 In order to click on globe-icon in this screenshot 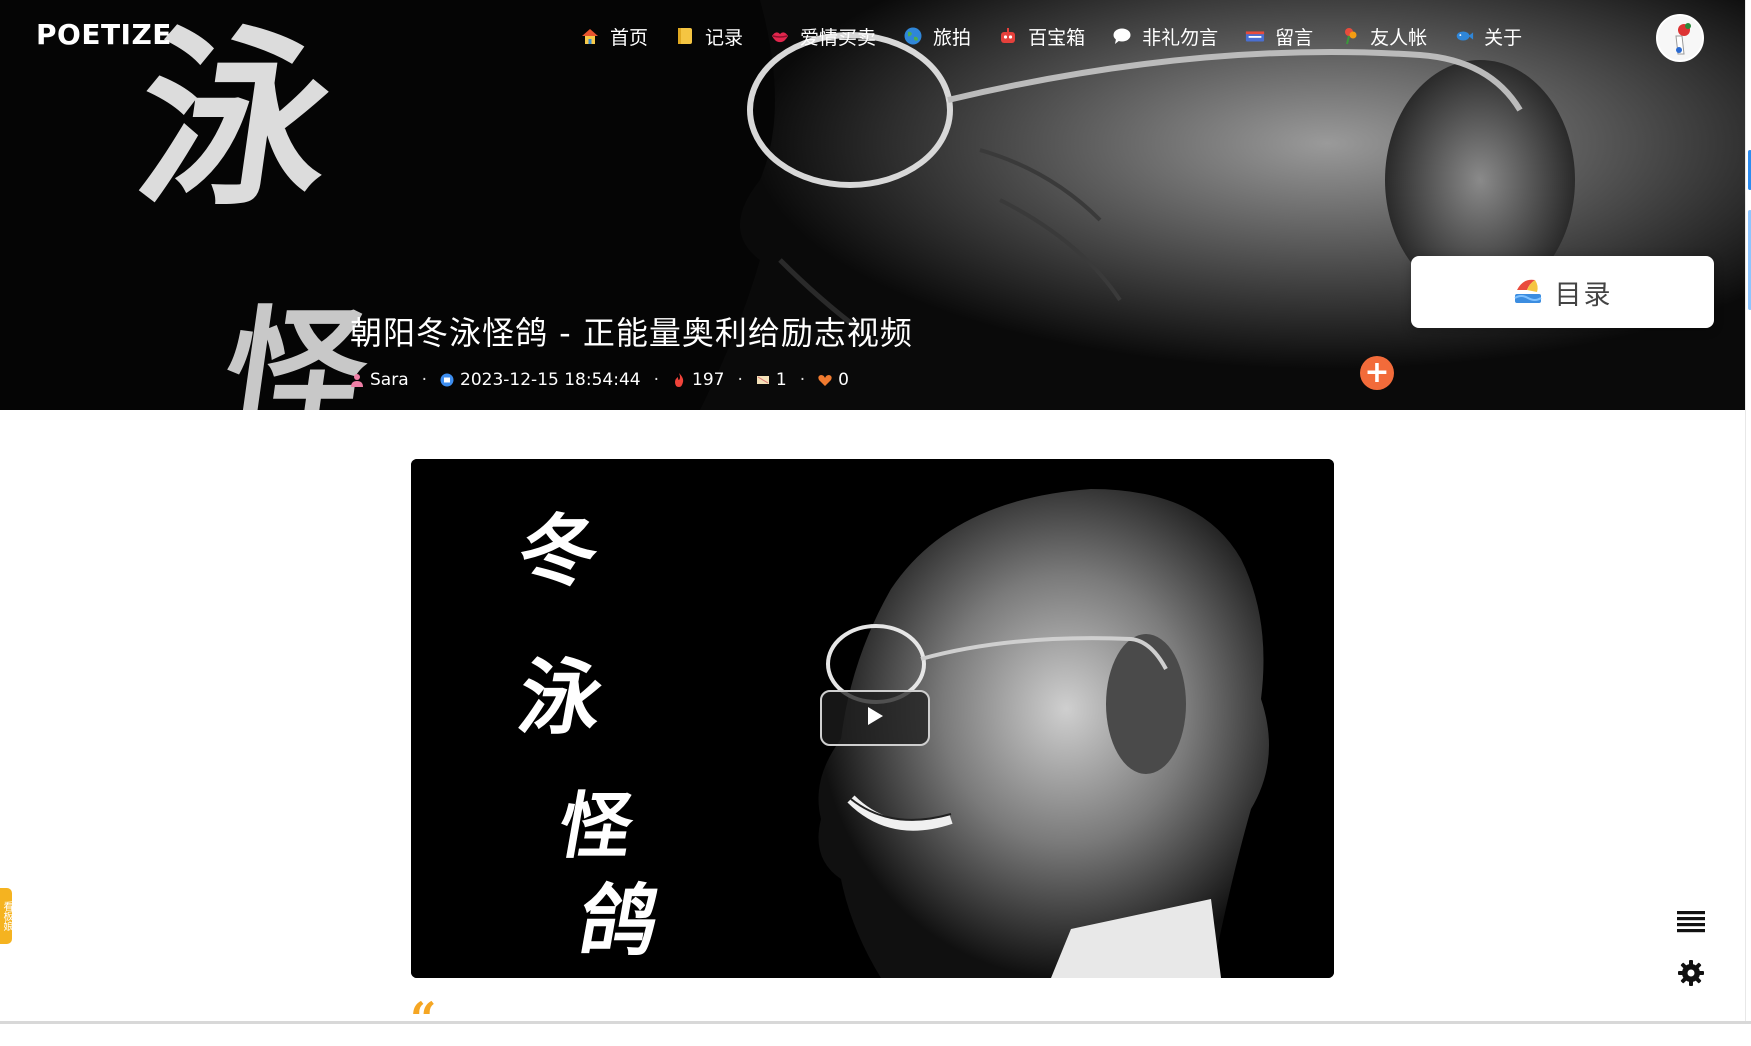, I will do `click(913, 36)`.